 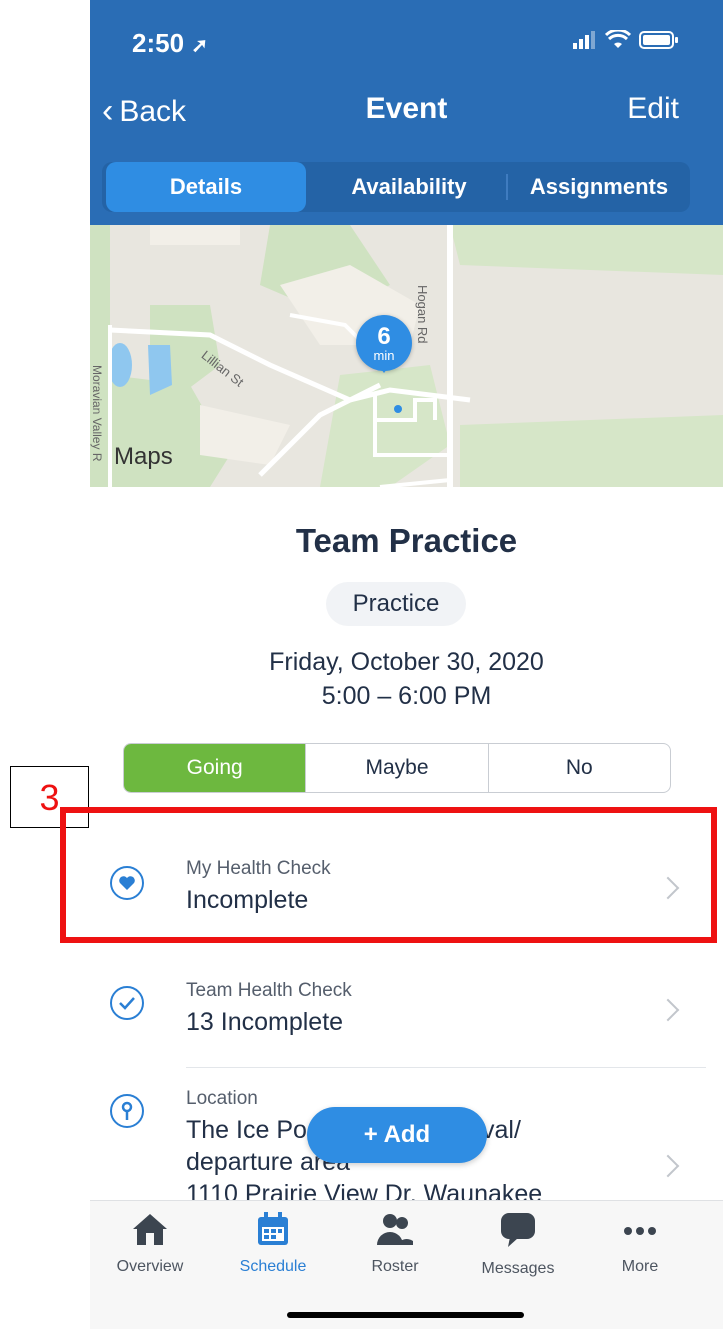 I want to click on bottom-tab-bar: Overview Schedule Roster Messages More, so click(x=406, y=1264).